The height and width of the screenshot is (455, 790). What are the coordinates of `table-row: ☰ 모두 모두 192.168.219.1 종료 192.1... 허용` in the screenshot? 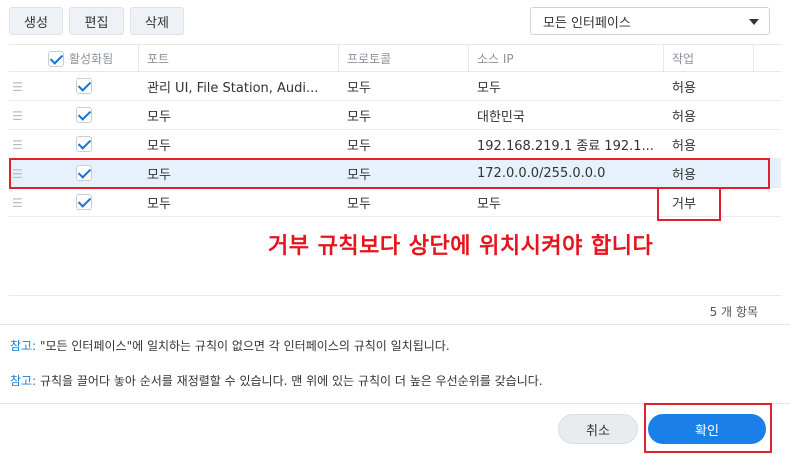 It's located at (395, 144).